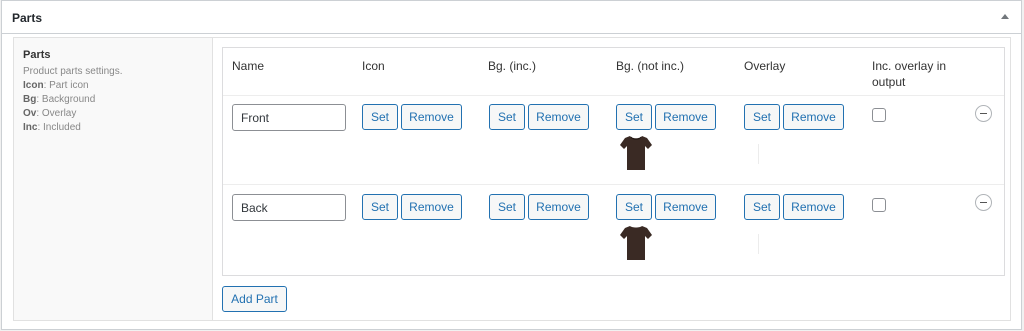 The height and width of the screenshot is (331, 1024). I want to click on field-label: Parts, so click(37, 55).